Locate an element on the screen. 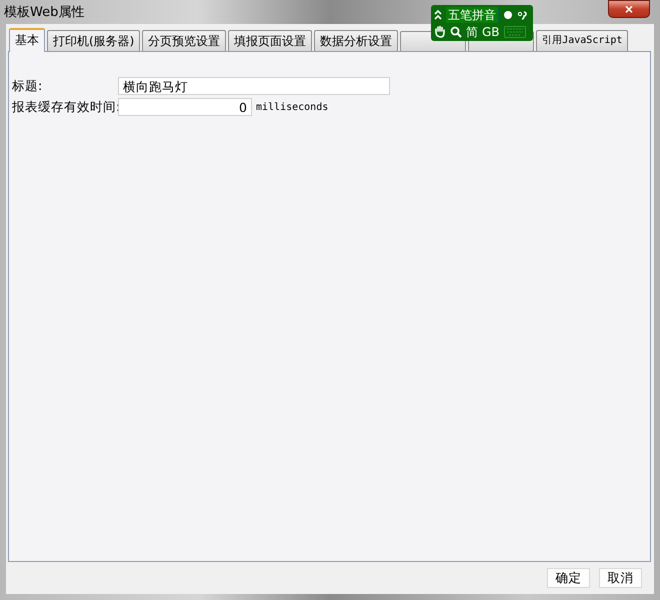 The image size is (660, 600). tab: 打印机(服务器) is located at coordinates (93, 40).